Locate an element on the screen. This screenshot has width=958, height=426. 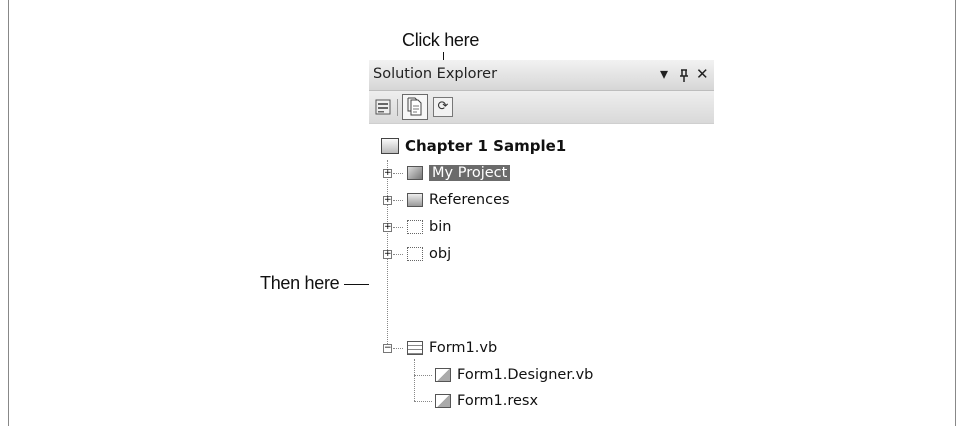
panel-title: Solution Explorer is located at coordinates (435, 74).